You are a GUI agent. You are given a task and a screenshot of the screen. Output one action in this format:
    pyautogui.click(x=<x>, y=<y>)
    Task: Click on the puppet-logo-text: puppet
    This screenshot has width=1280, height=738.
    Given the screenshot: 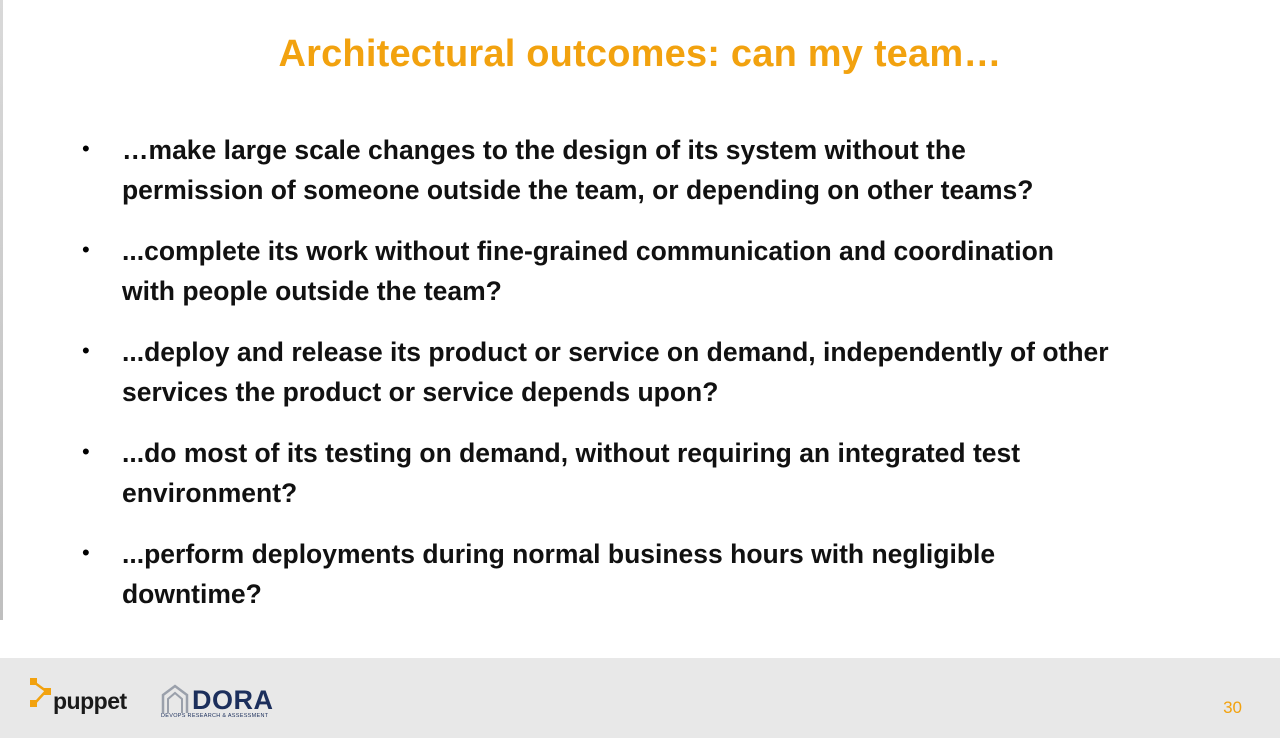 What is the action you would take?
    pyautogui.click(x=90, y=701)
    